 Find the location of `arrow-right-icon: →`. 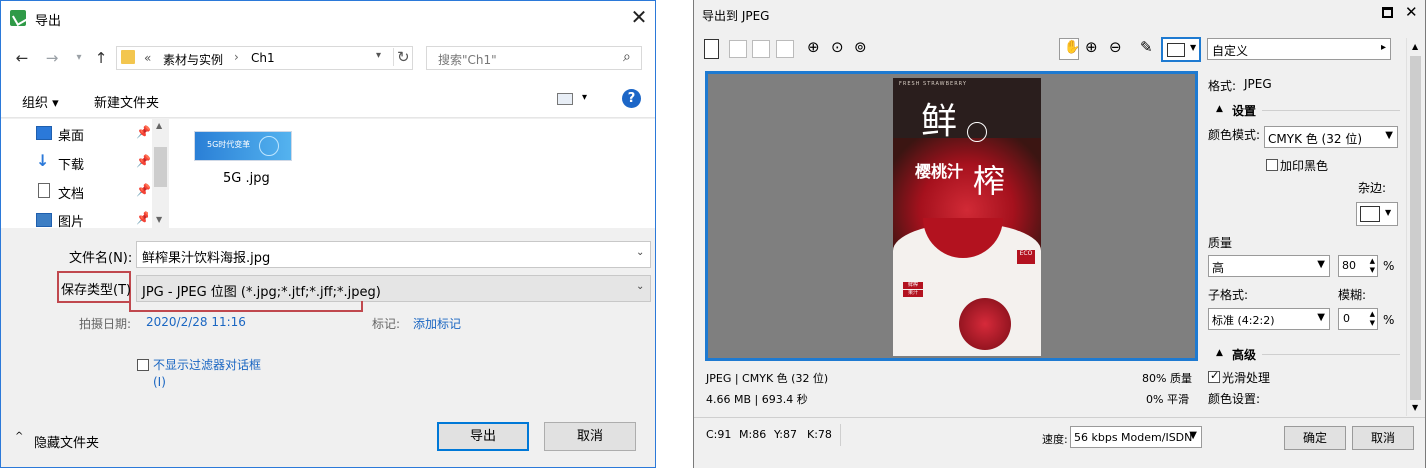

arrow-right-icon: → is located at coordinates (52, 58).